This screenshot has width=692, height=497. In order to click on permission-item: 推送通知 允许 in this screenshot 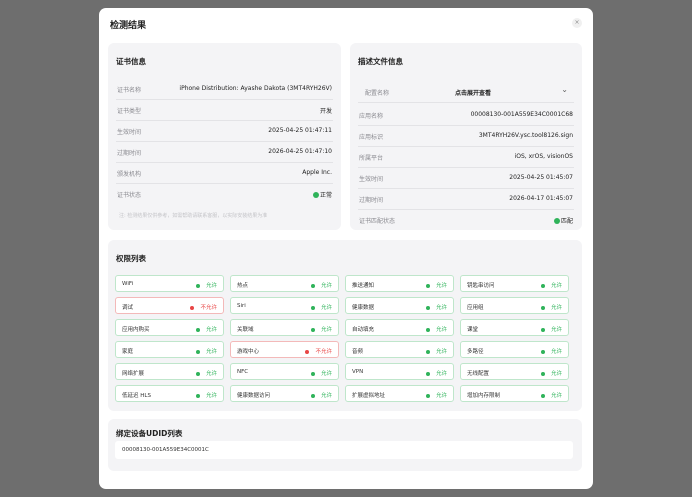, I will do `click(399, 283)`.